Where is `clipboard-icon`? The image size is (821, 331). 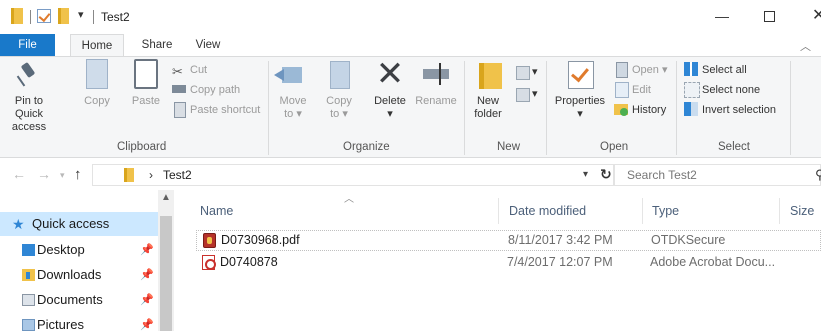
clipboard-icon is located at coordinates (146, 74).